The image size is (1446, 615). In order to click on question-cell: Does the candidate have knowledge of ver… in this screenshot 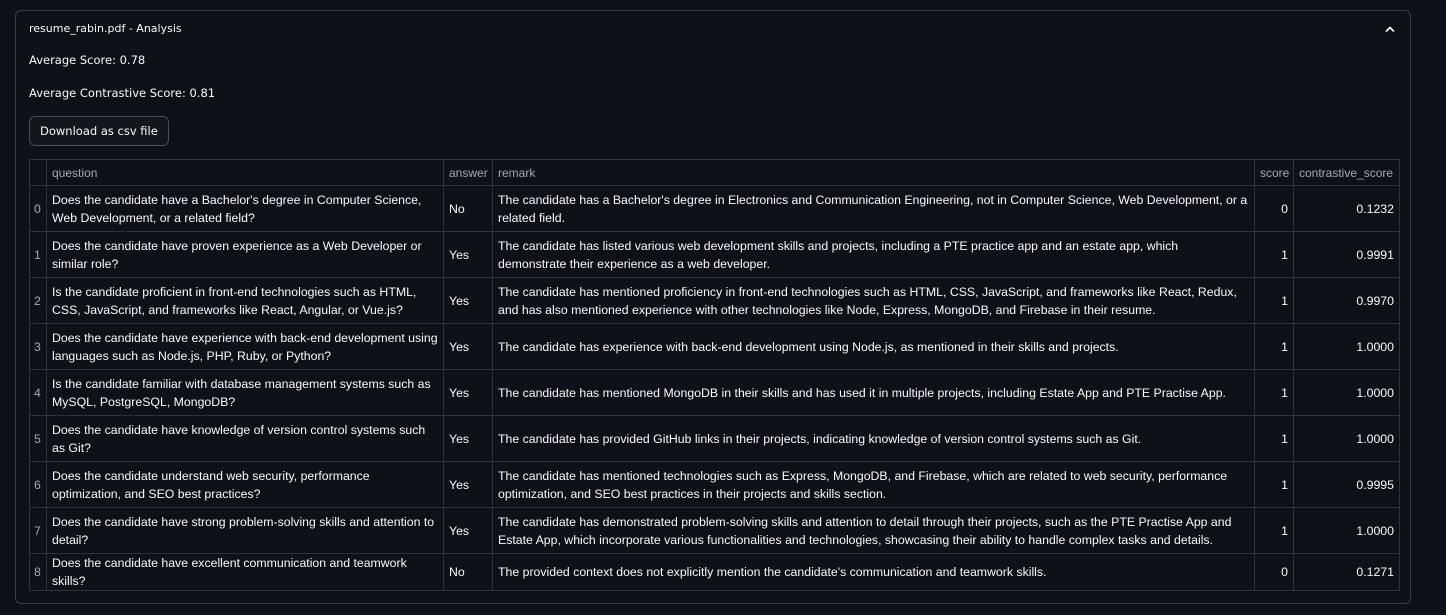, I will do `click(245, 438)`.